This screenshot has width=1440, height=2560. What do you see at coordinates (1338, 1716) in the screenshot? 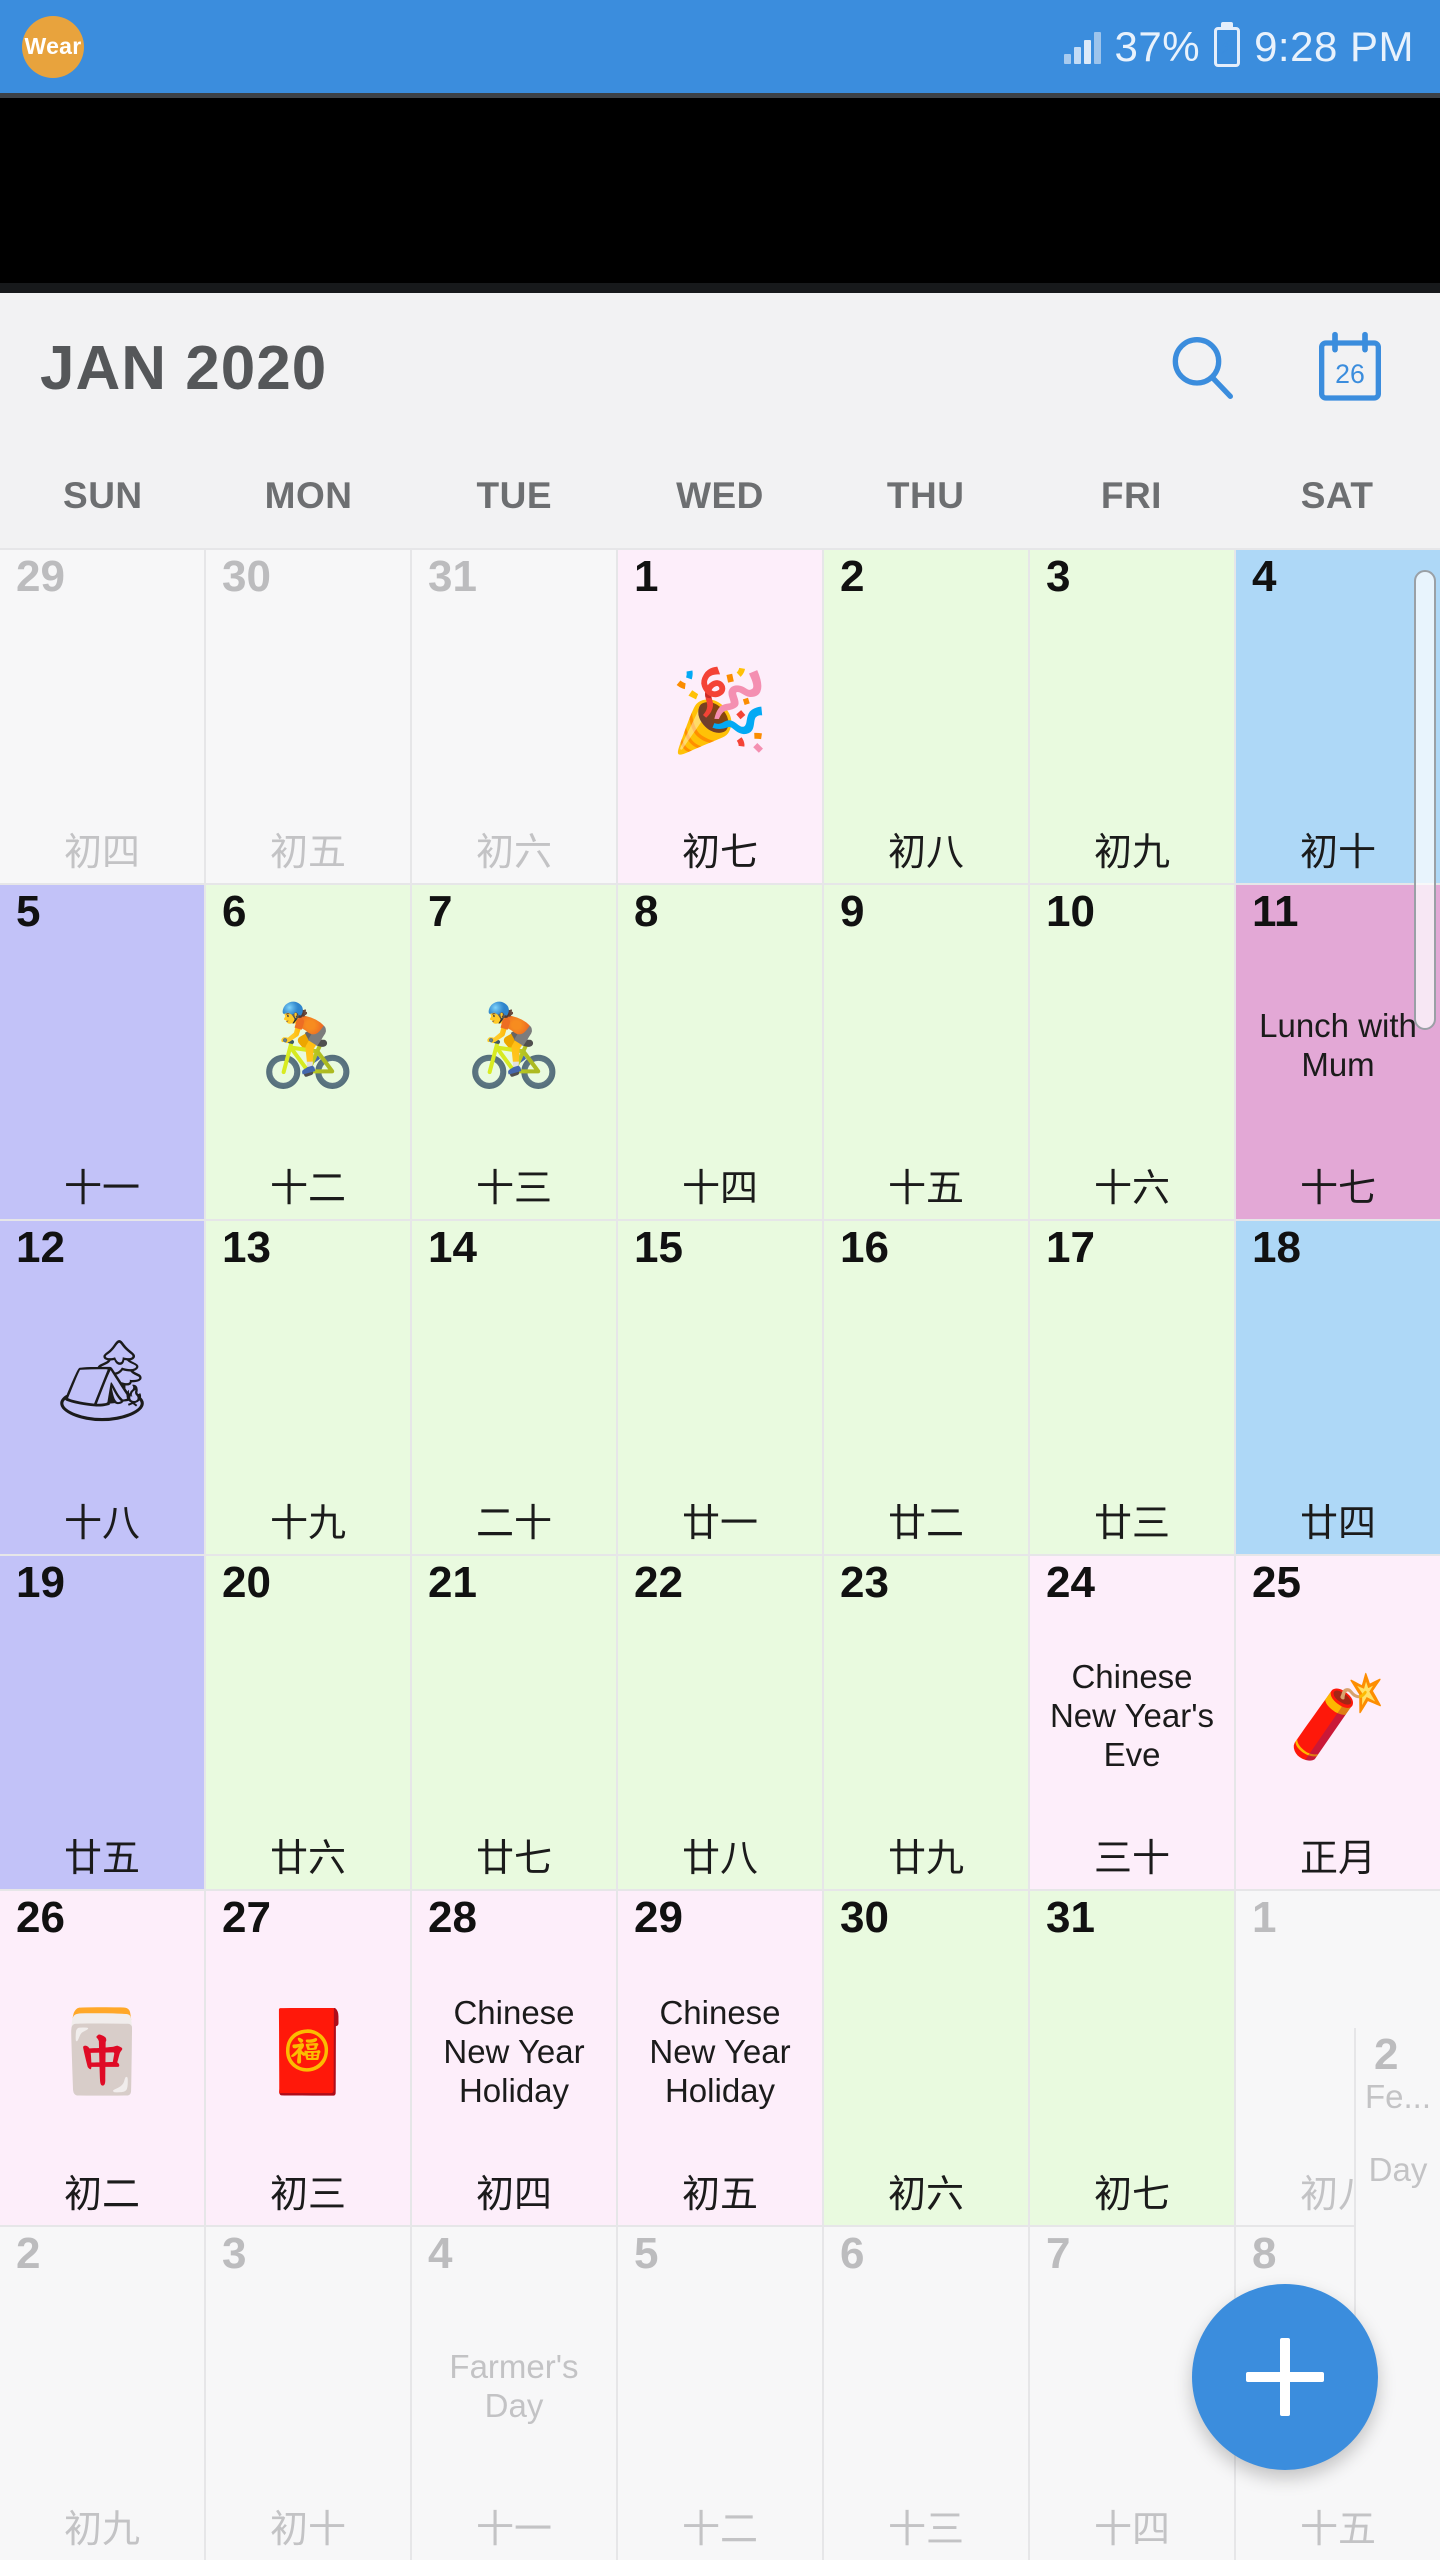
I see `day-emoji: 🧨` at bounding box center [1338, 1716].